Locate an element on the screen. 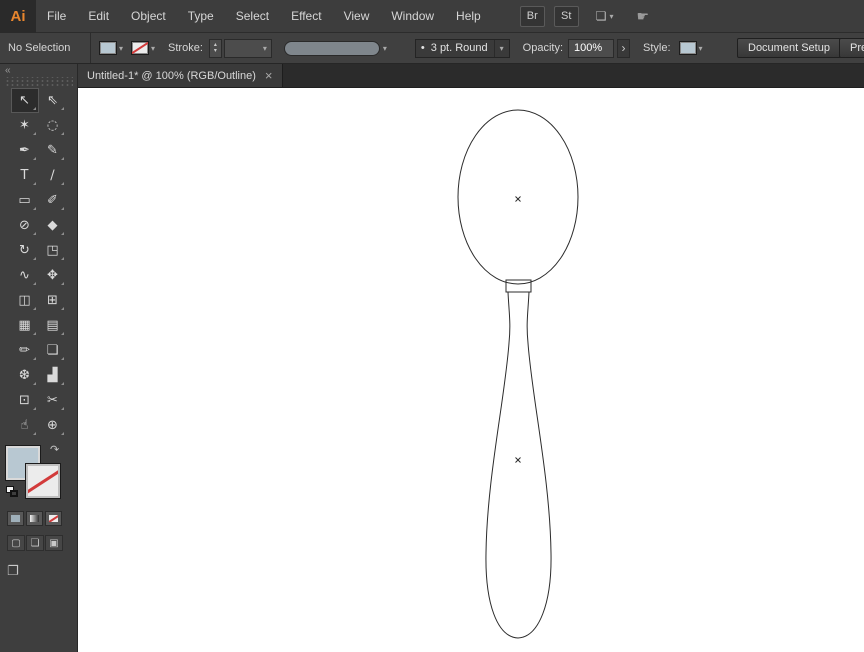 This screenshot has height=652, width=864. color-mode-row is located at coordinates (42, 518).